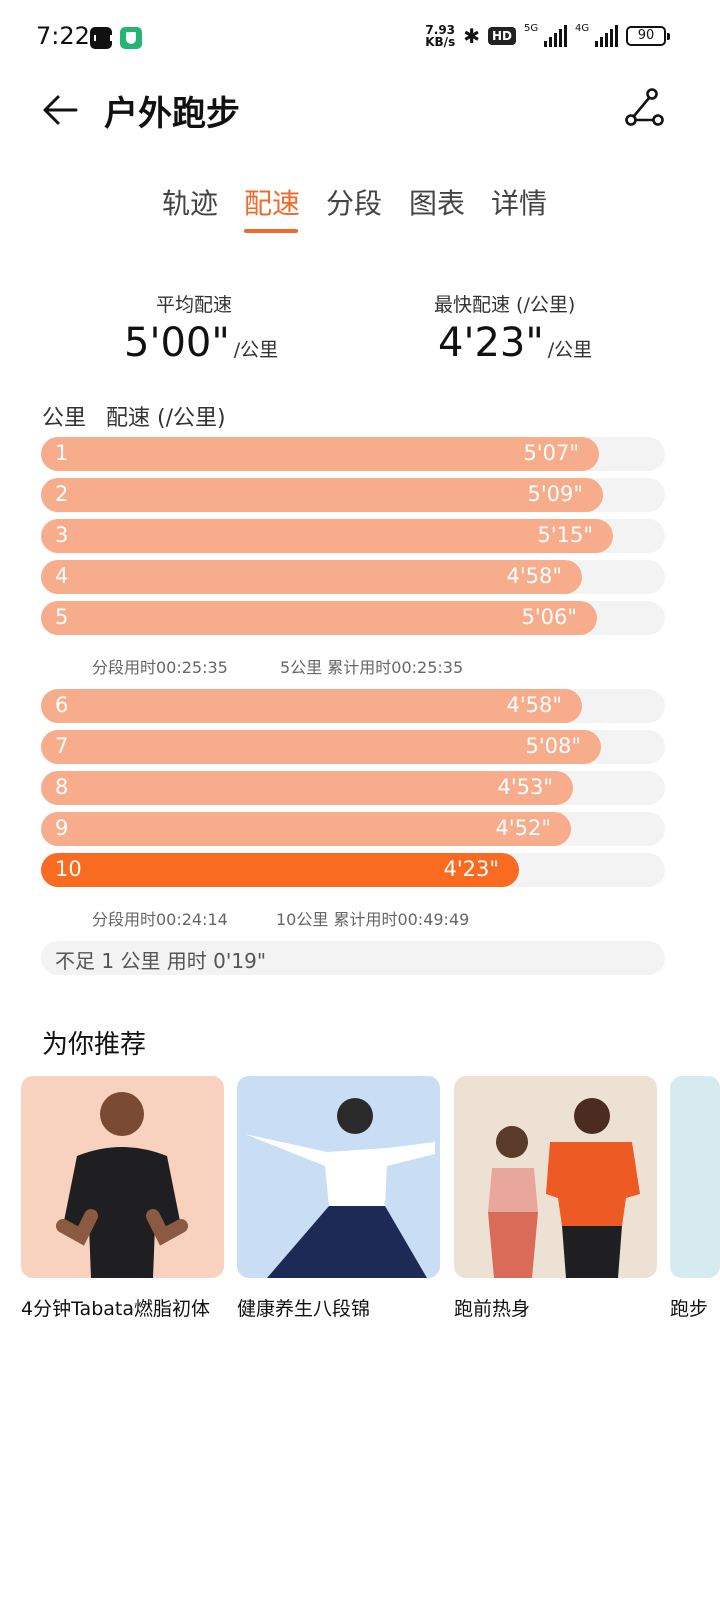 The height and width of the screenshot is (1600, 720). I want to click on tab-pace: 配速, so click(272, 202).